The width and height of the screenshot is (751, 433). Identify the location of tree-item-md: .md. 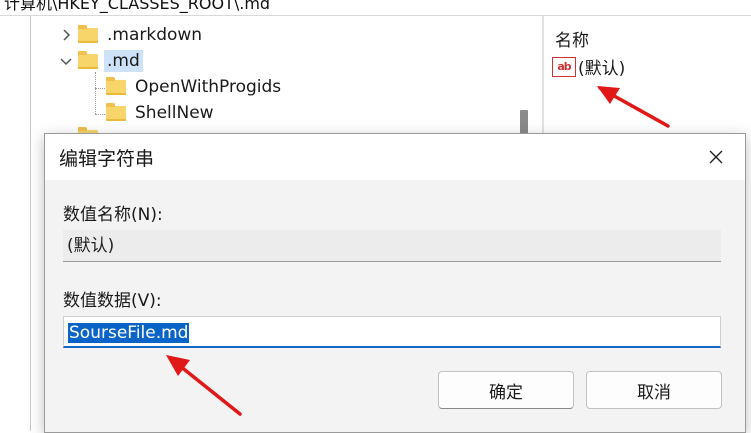
(100, 61).